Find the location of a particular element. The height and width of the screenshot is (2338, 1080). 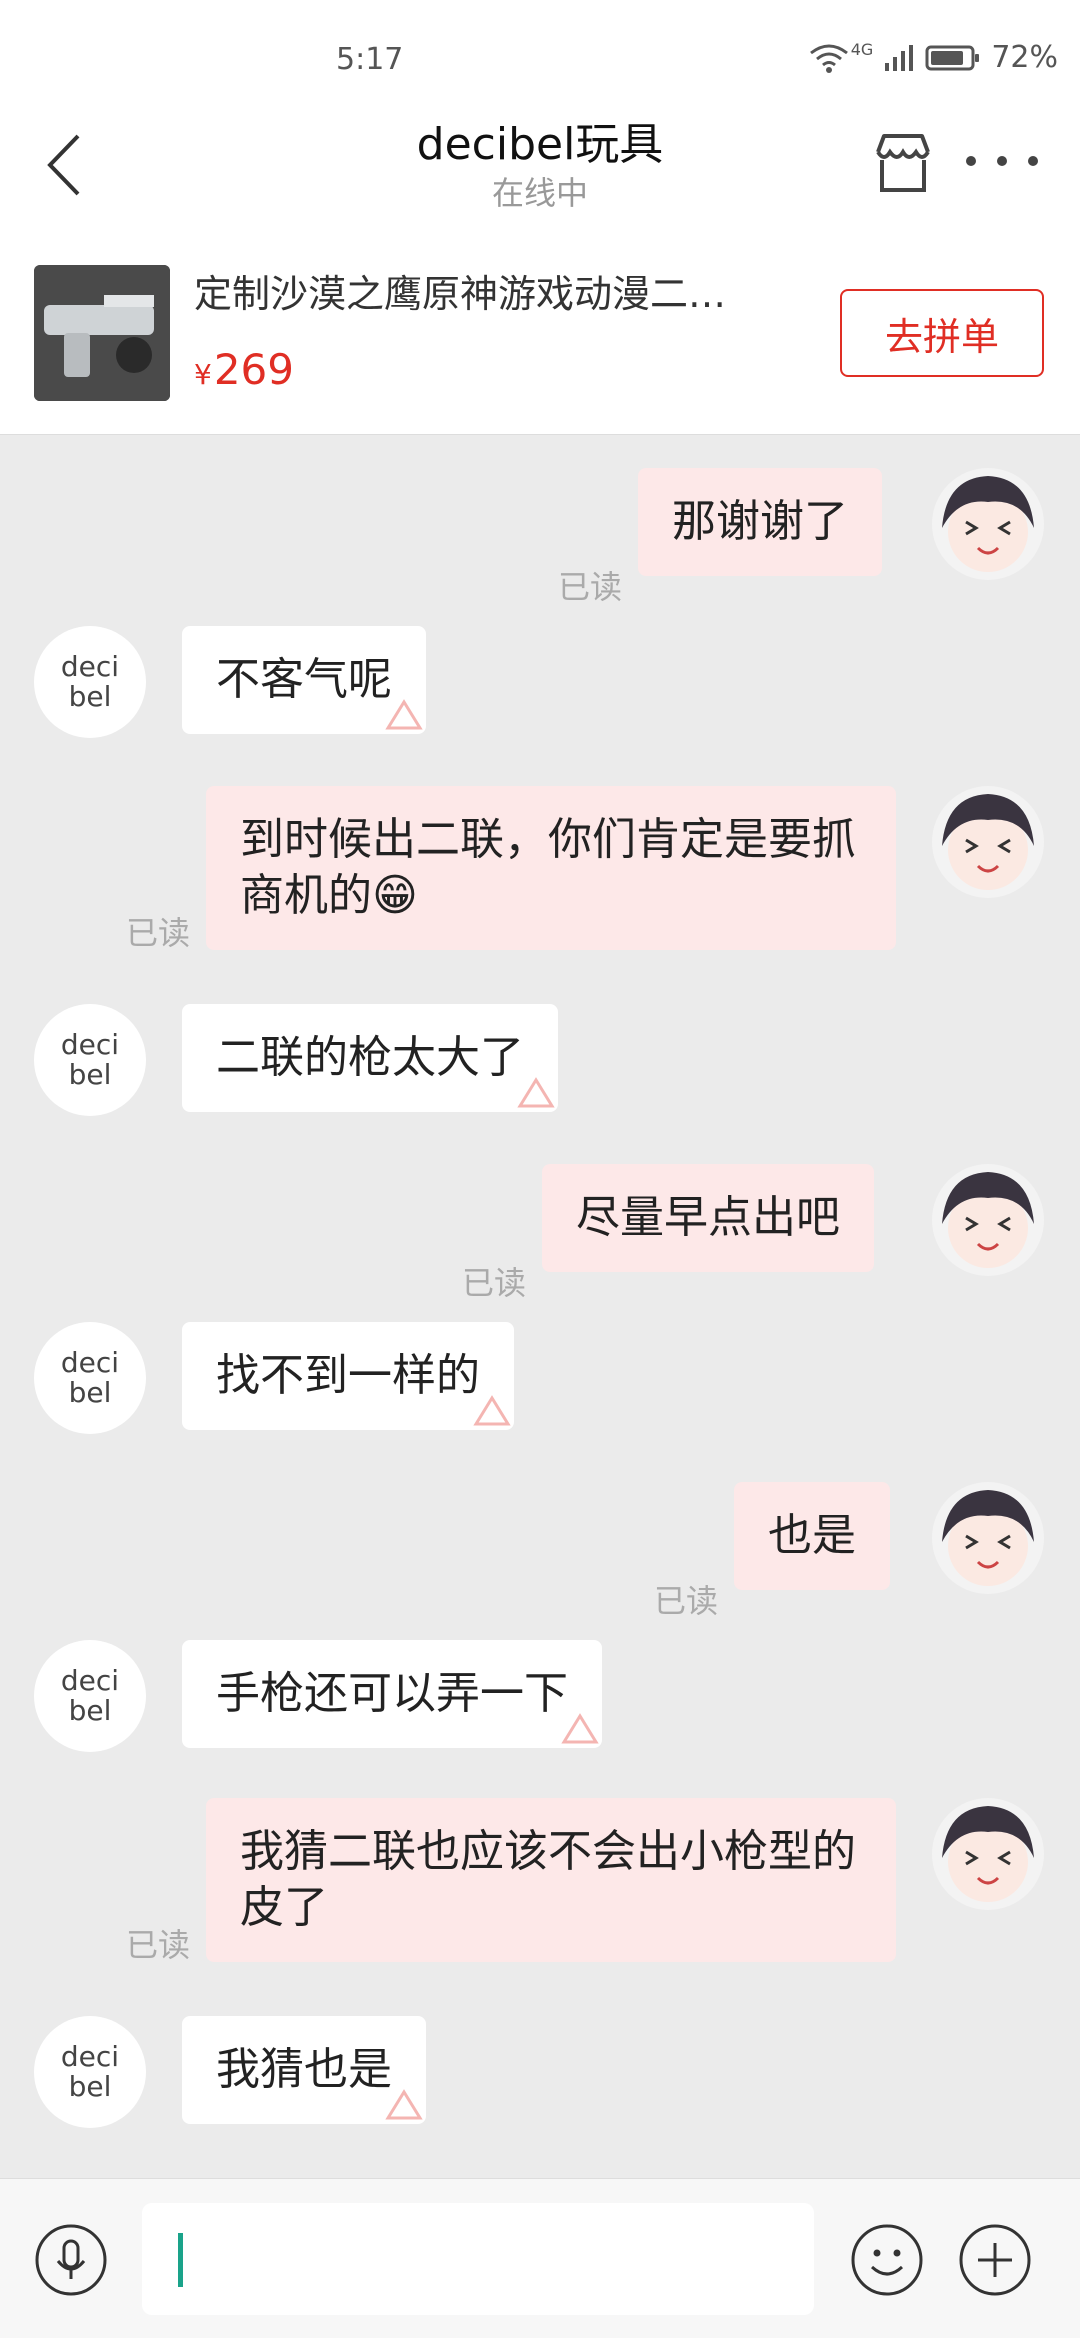

status-icons: 4G 72% is located at coordinates (933, 57).